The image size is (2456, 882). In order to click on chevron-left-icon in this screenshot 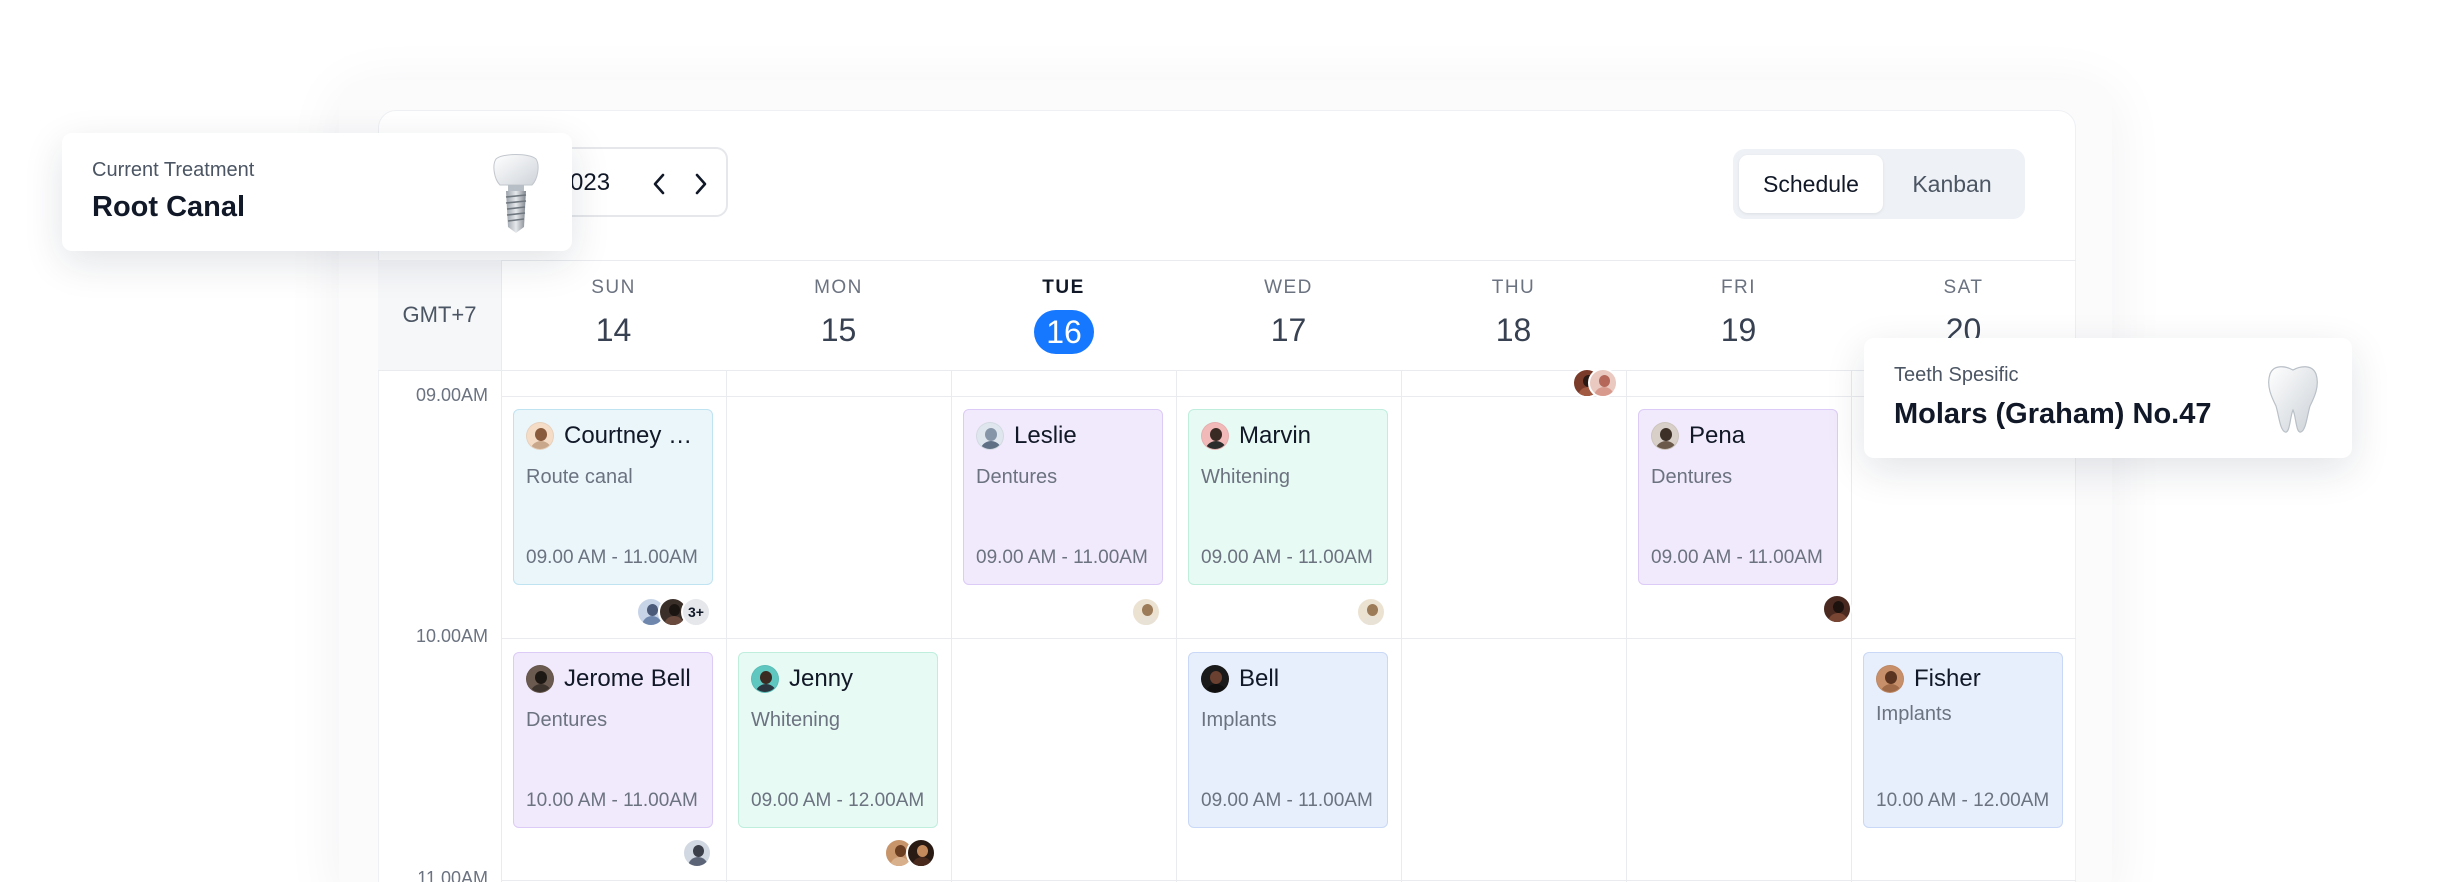, I will do `click(659, 184)`.